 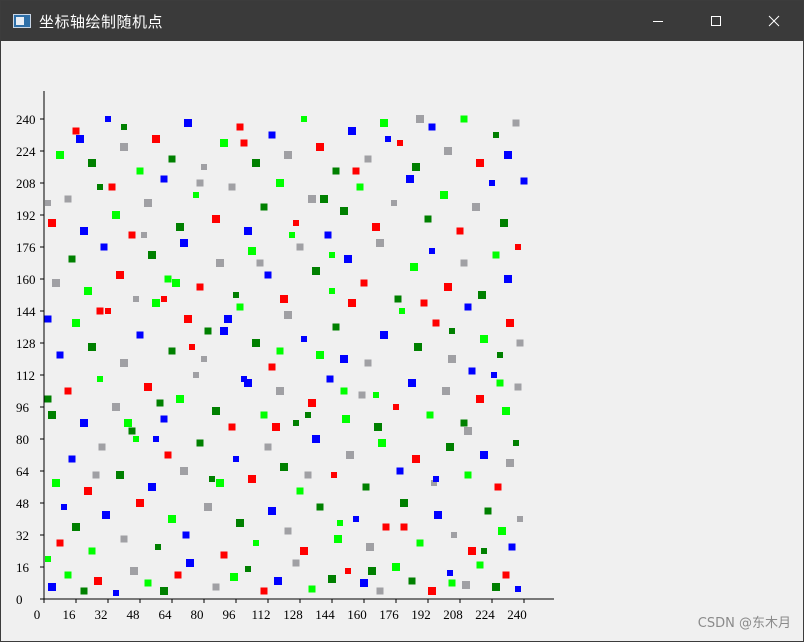 What do you see at coordinates (26, 119) in the screenshot?
I see `y-tick-label: 240` at bounding box center [26, 119].